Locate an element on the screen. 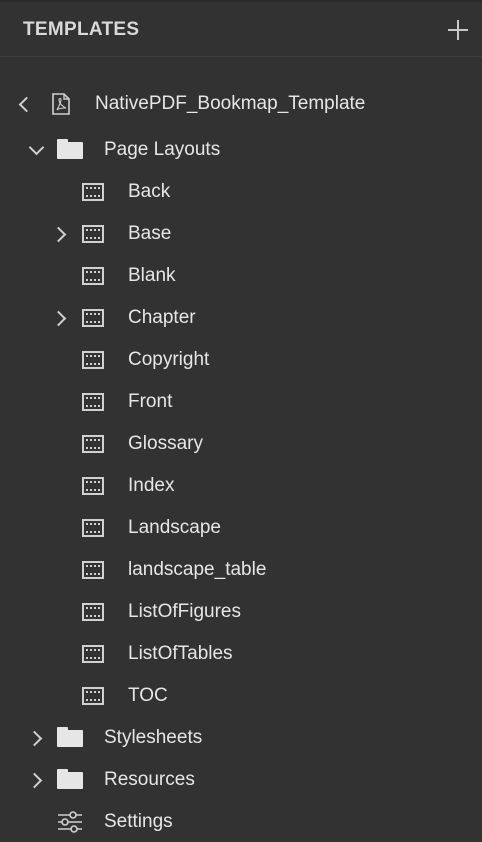 Image resolution: width=482 pixels, height=842 pixels. folder-label: Page Layouts is located at coordinates (162, 149).